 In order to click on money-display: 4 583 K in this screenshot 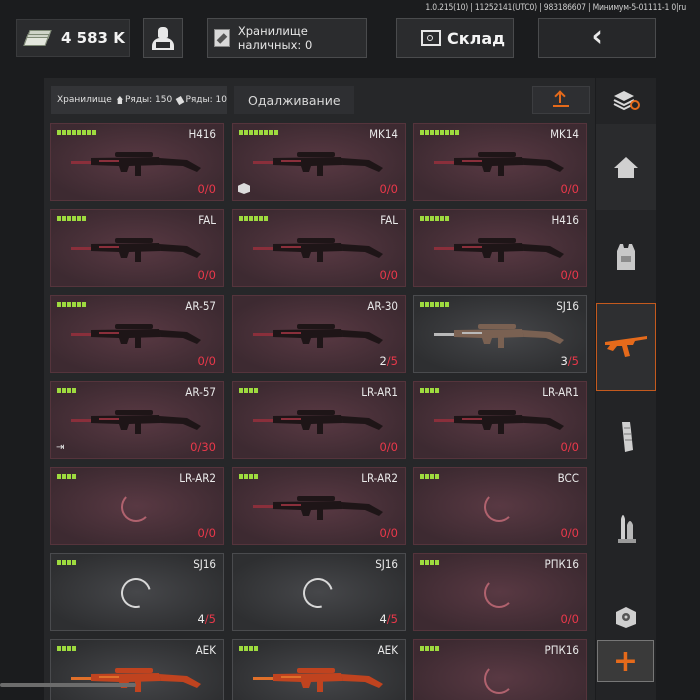, I will do `click(73, 38)`.